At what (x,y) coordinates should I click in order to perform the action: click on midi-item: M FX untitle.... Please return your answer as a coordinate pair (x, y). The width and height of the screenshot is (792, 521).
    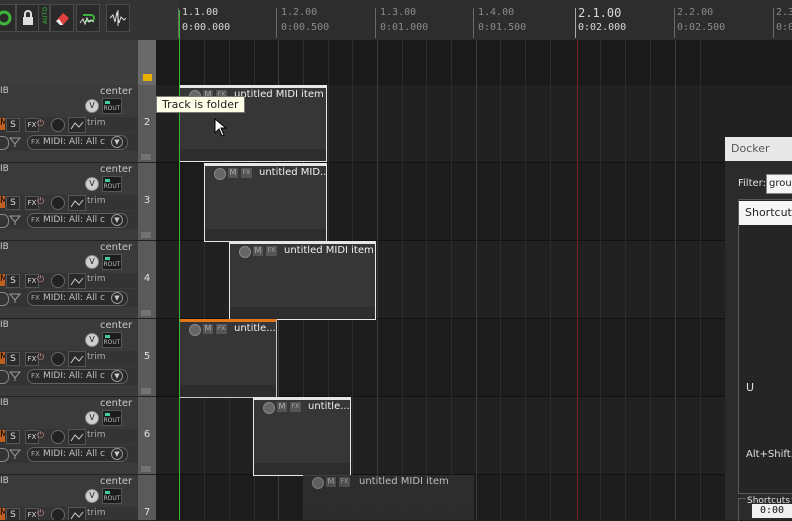
    Looking at the image, I should click on (302, 436).